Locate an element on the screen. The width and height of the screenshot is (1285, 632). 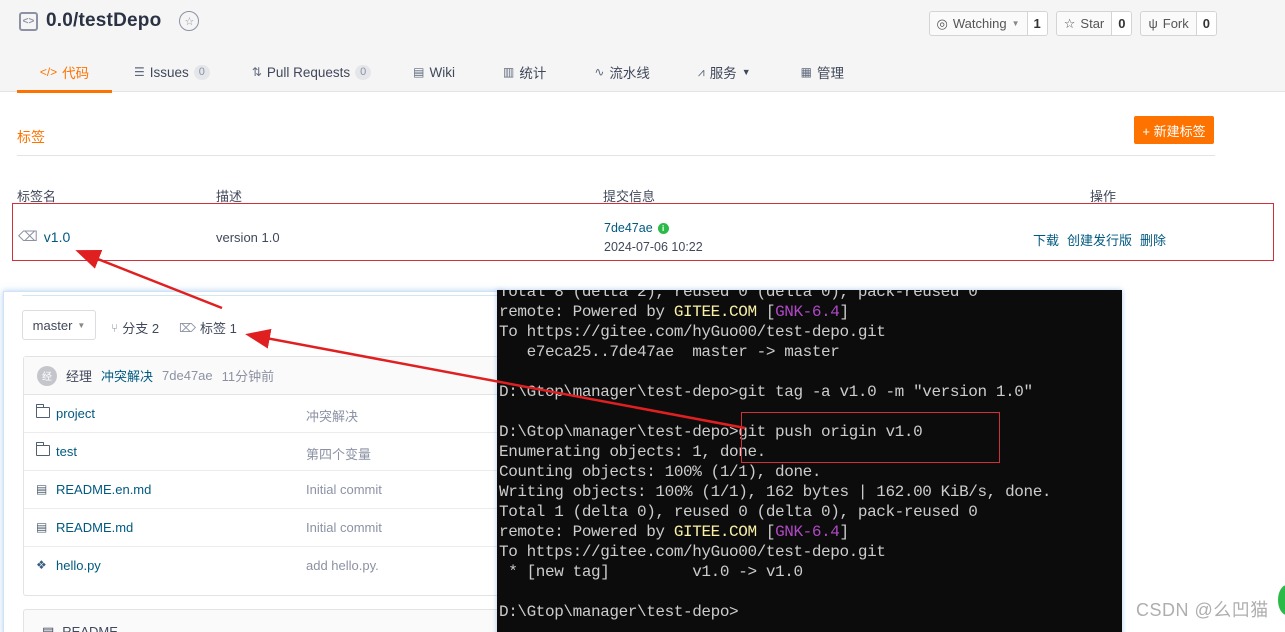
watch-button: ◎ Watching ▼ 1 is located at coordinates (988, 23).